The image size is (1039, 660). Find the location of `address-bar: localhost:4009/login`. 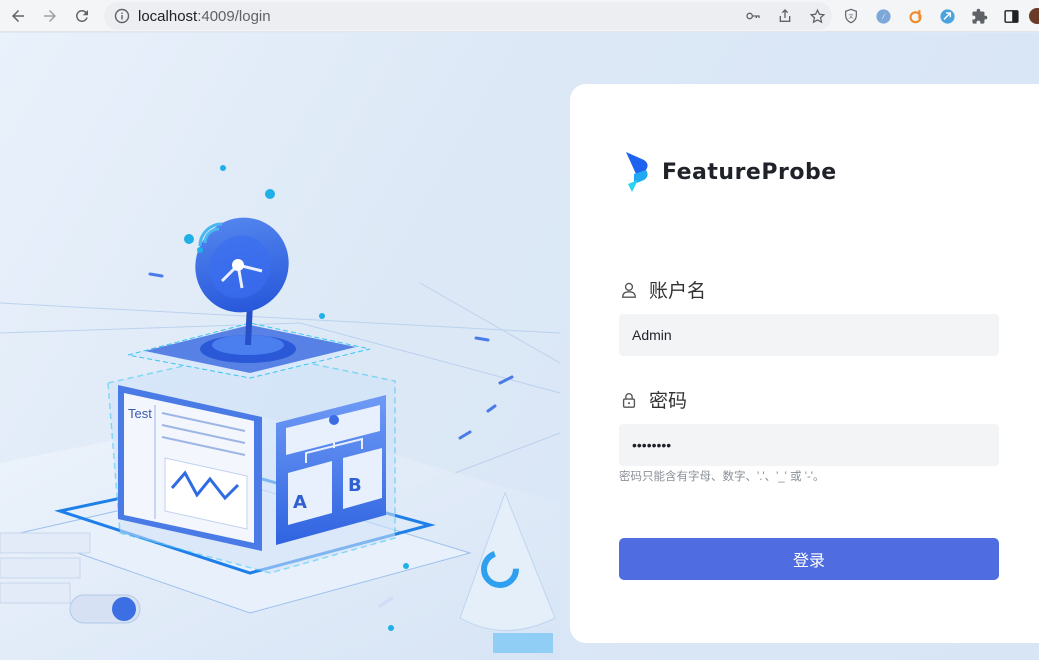

address-bar: localhost:4009/login is located at coordinates (468, 16).